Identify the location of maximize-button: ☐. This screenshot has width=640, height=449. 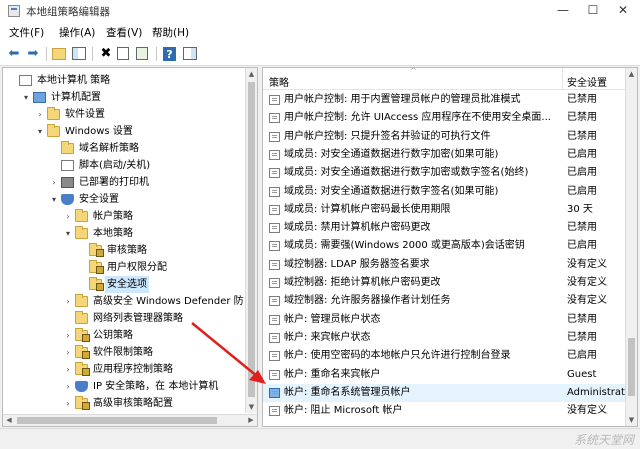
(593, 11).